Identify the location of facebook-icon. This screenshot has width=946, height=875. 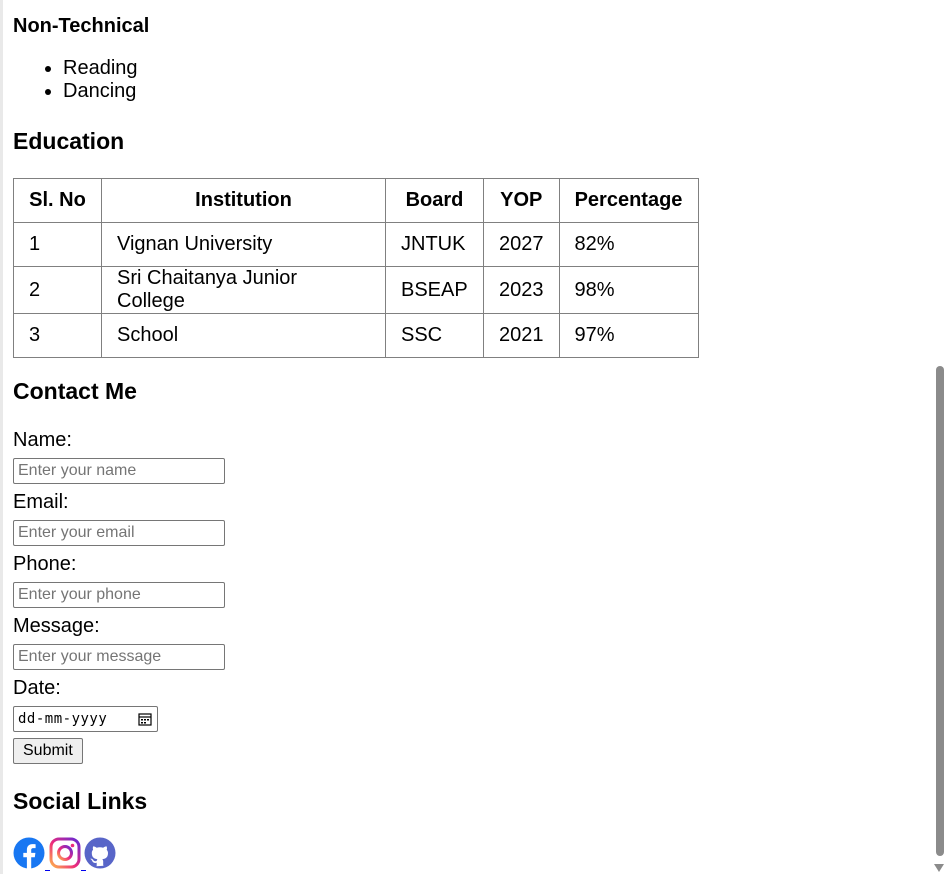
(29, 853).